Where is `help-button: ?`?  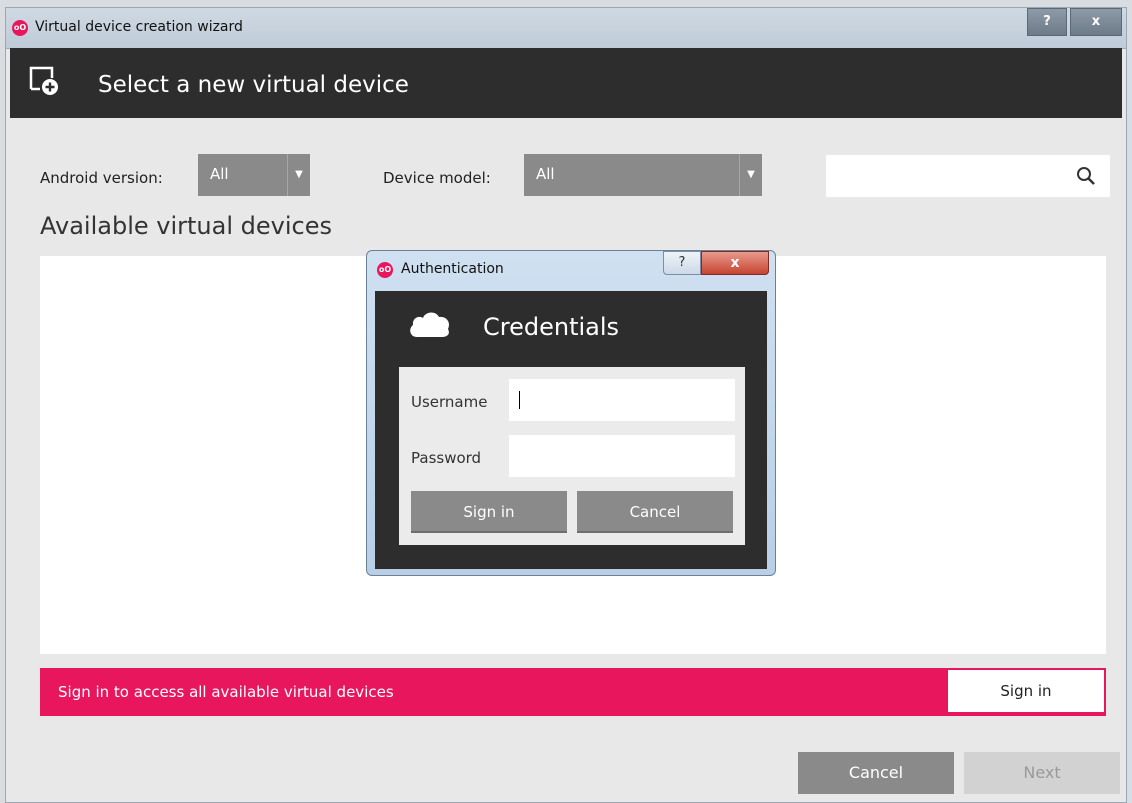 help-button: ? is located at coordinates (1047, 22).